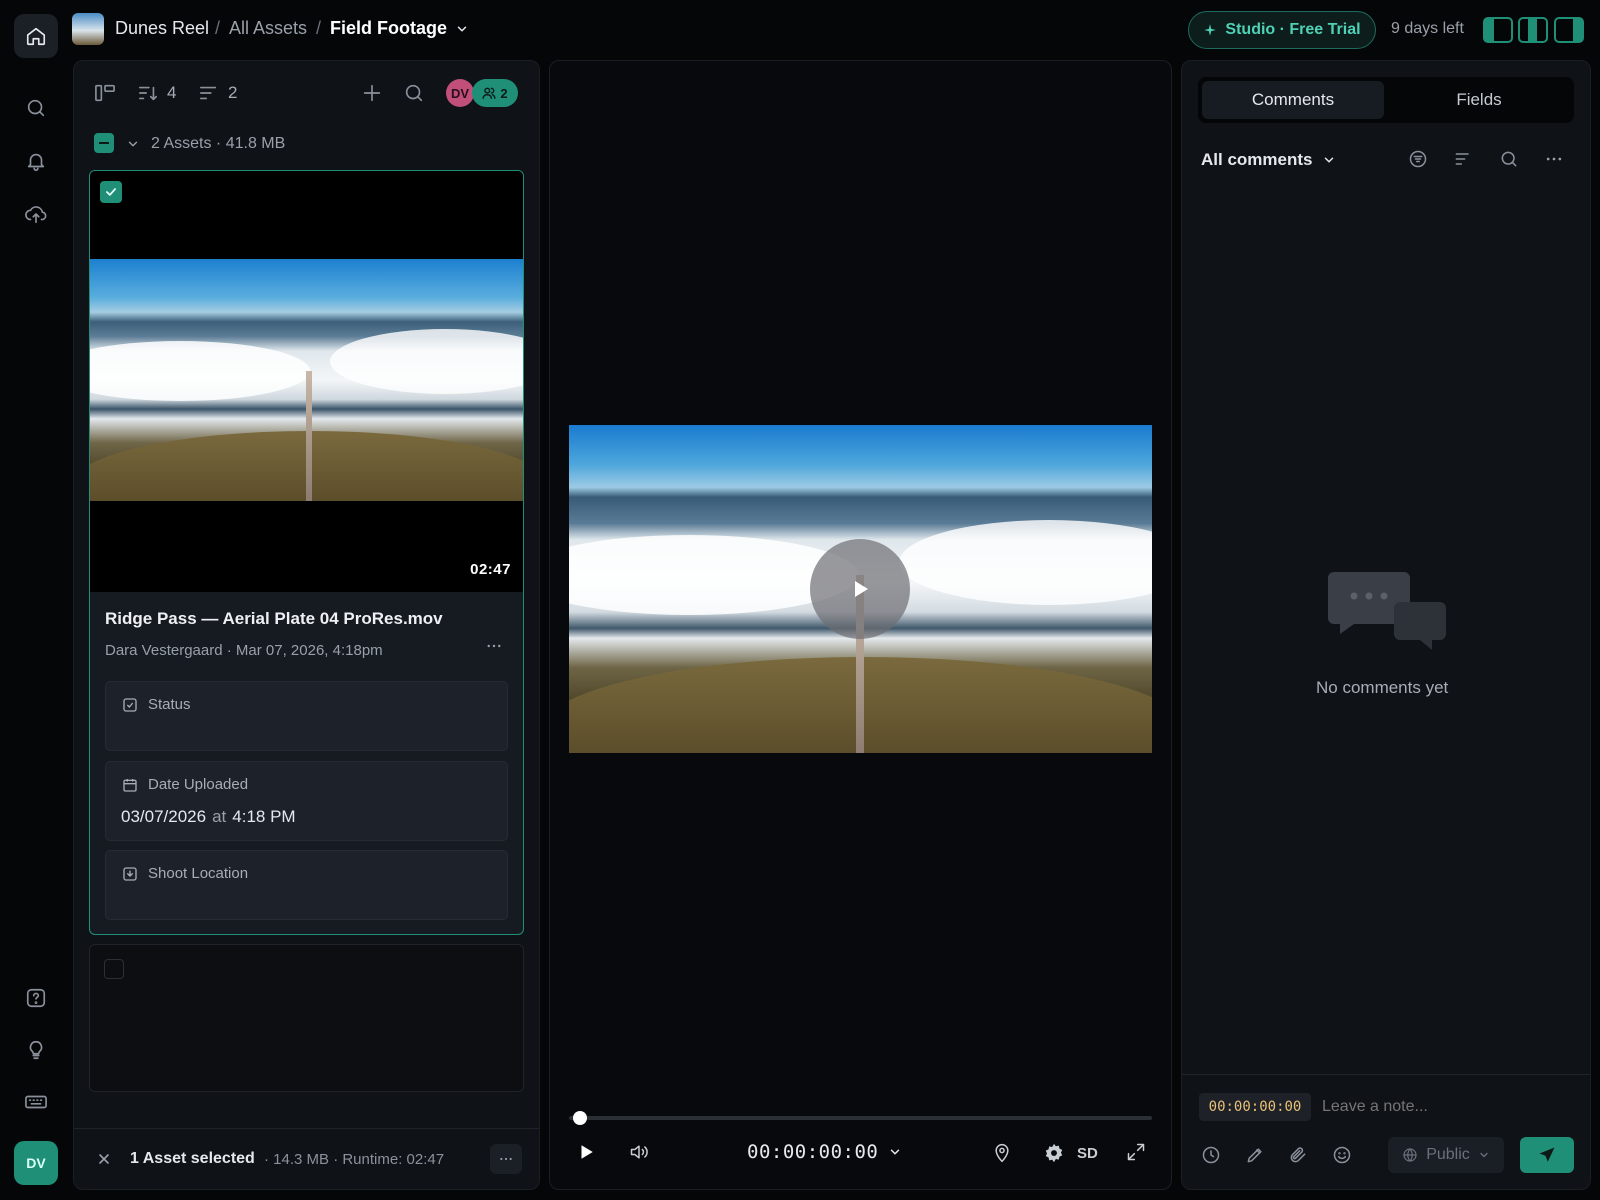 This screenshot has height=1200, width=1600. I want to click on timestamp-button, so click(1211, 1155).